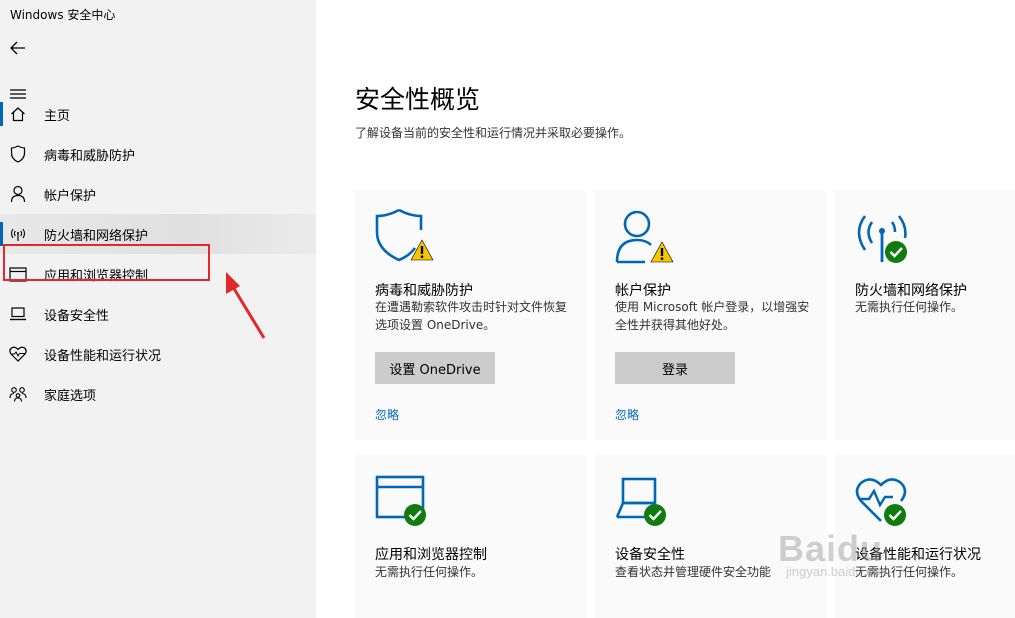 The width and height of the screenshot is (1015, 618). I want to click on sidebar-item-label: 设备安全性, so click(77, 316).